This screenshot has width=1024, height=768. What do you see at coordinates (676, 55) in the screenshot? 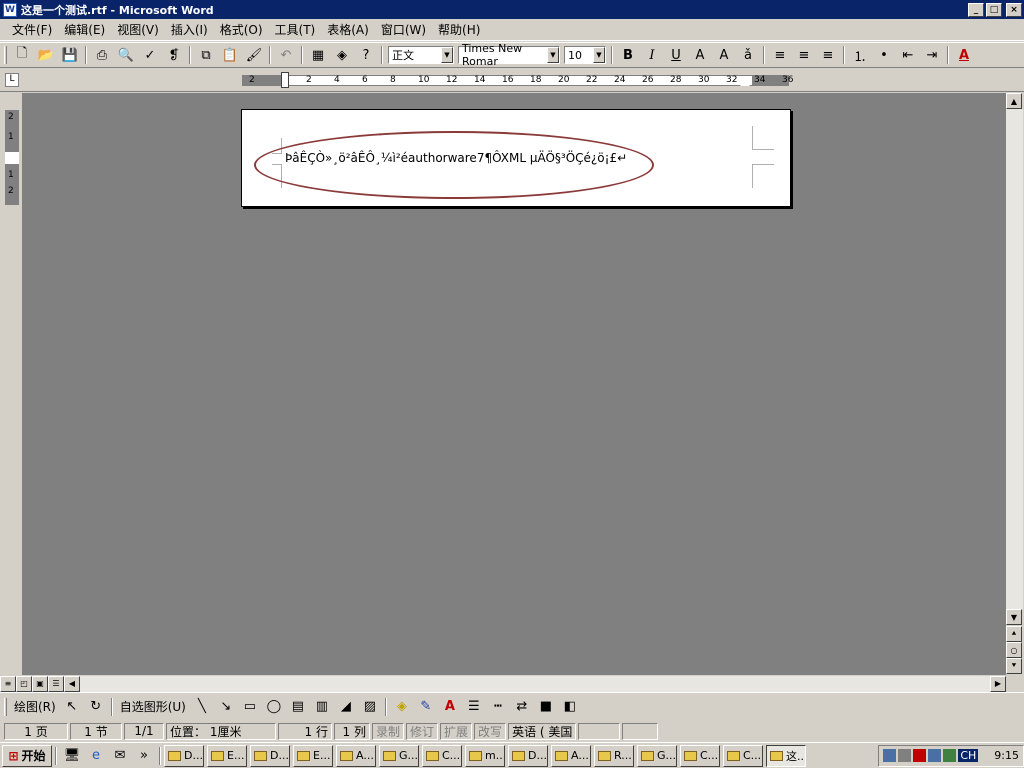
I see `underline-icon: U` at bounding box center [676, 55].